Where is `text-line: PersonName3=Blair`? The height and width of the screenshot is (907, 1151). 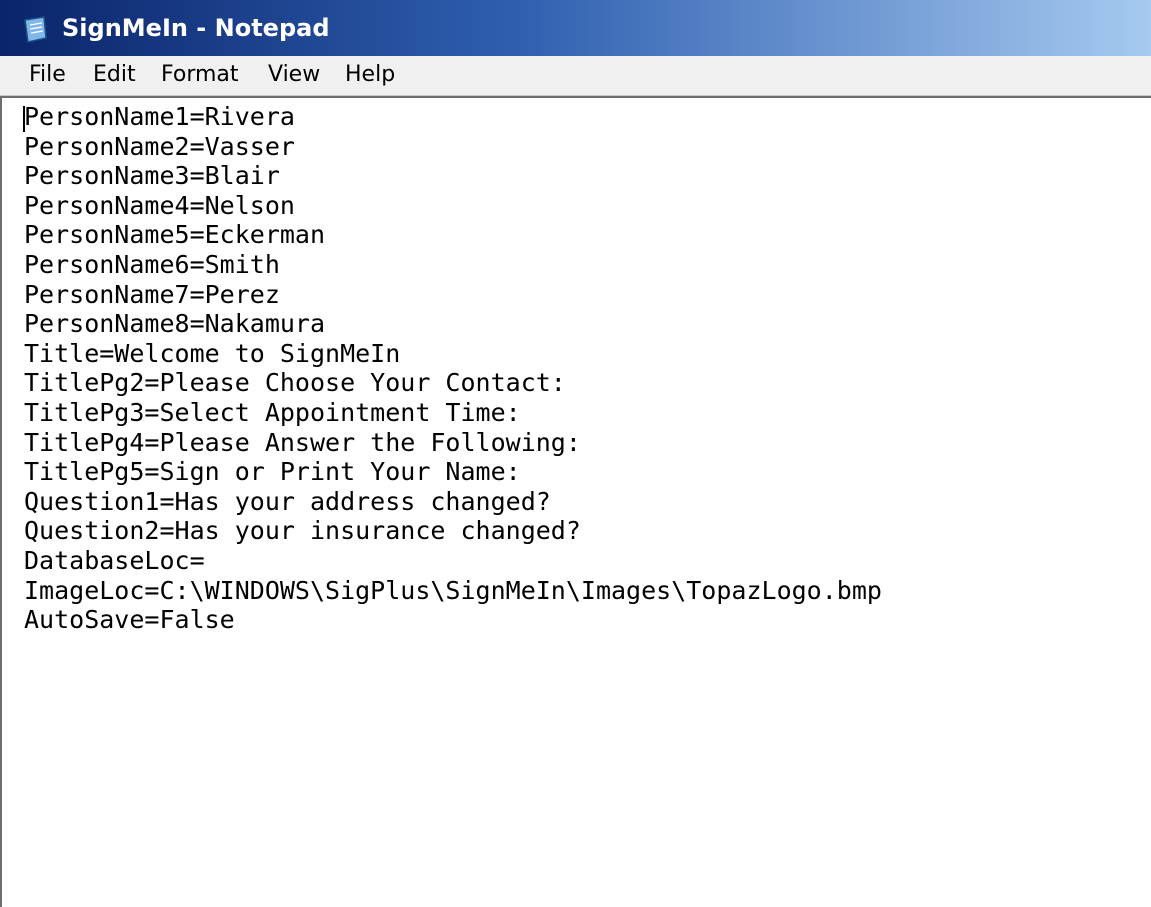
text-line: PersonName3=Blair is located at coordinates (152, 176).